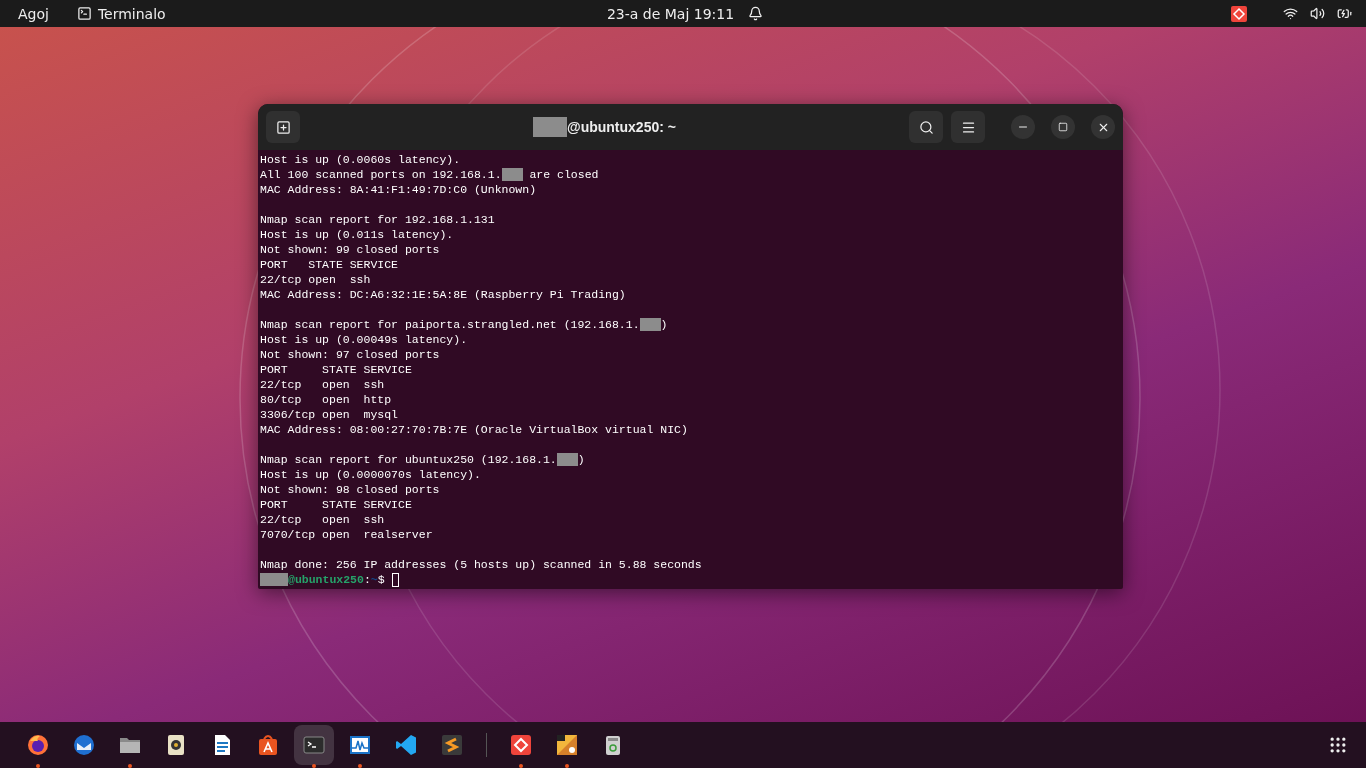  I want to click on maximize-icon, so click(1063, 127).